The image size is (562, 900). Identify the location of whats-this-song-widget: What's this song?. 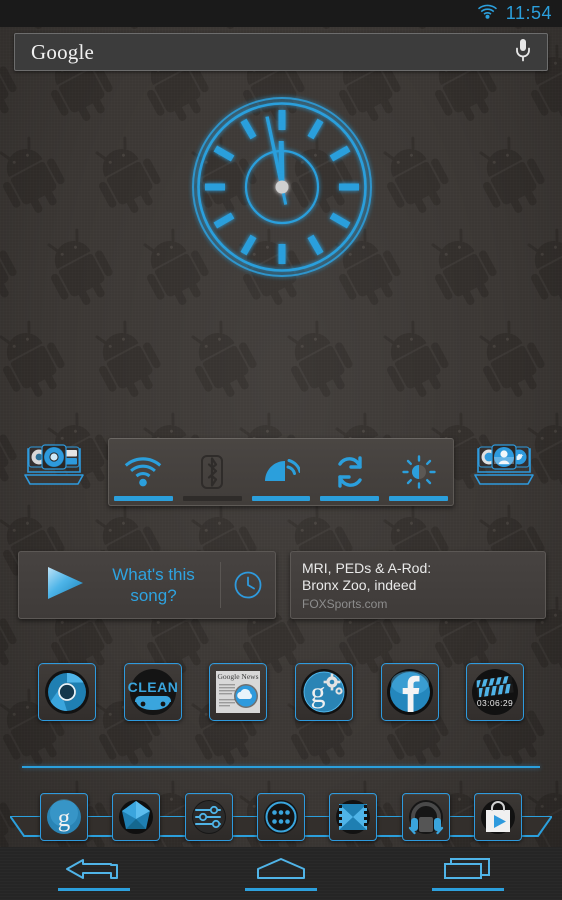
(147, 585).